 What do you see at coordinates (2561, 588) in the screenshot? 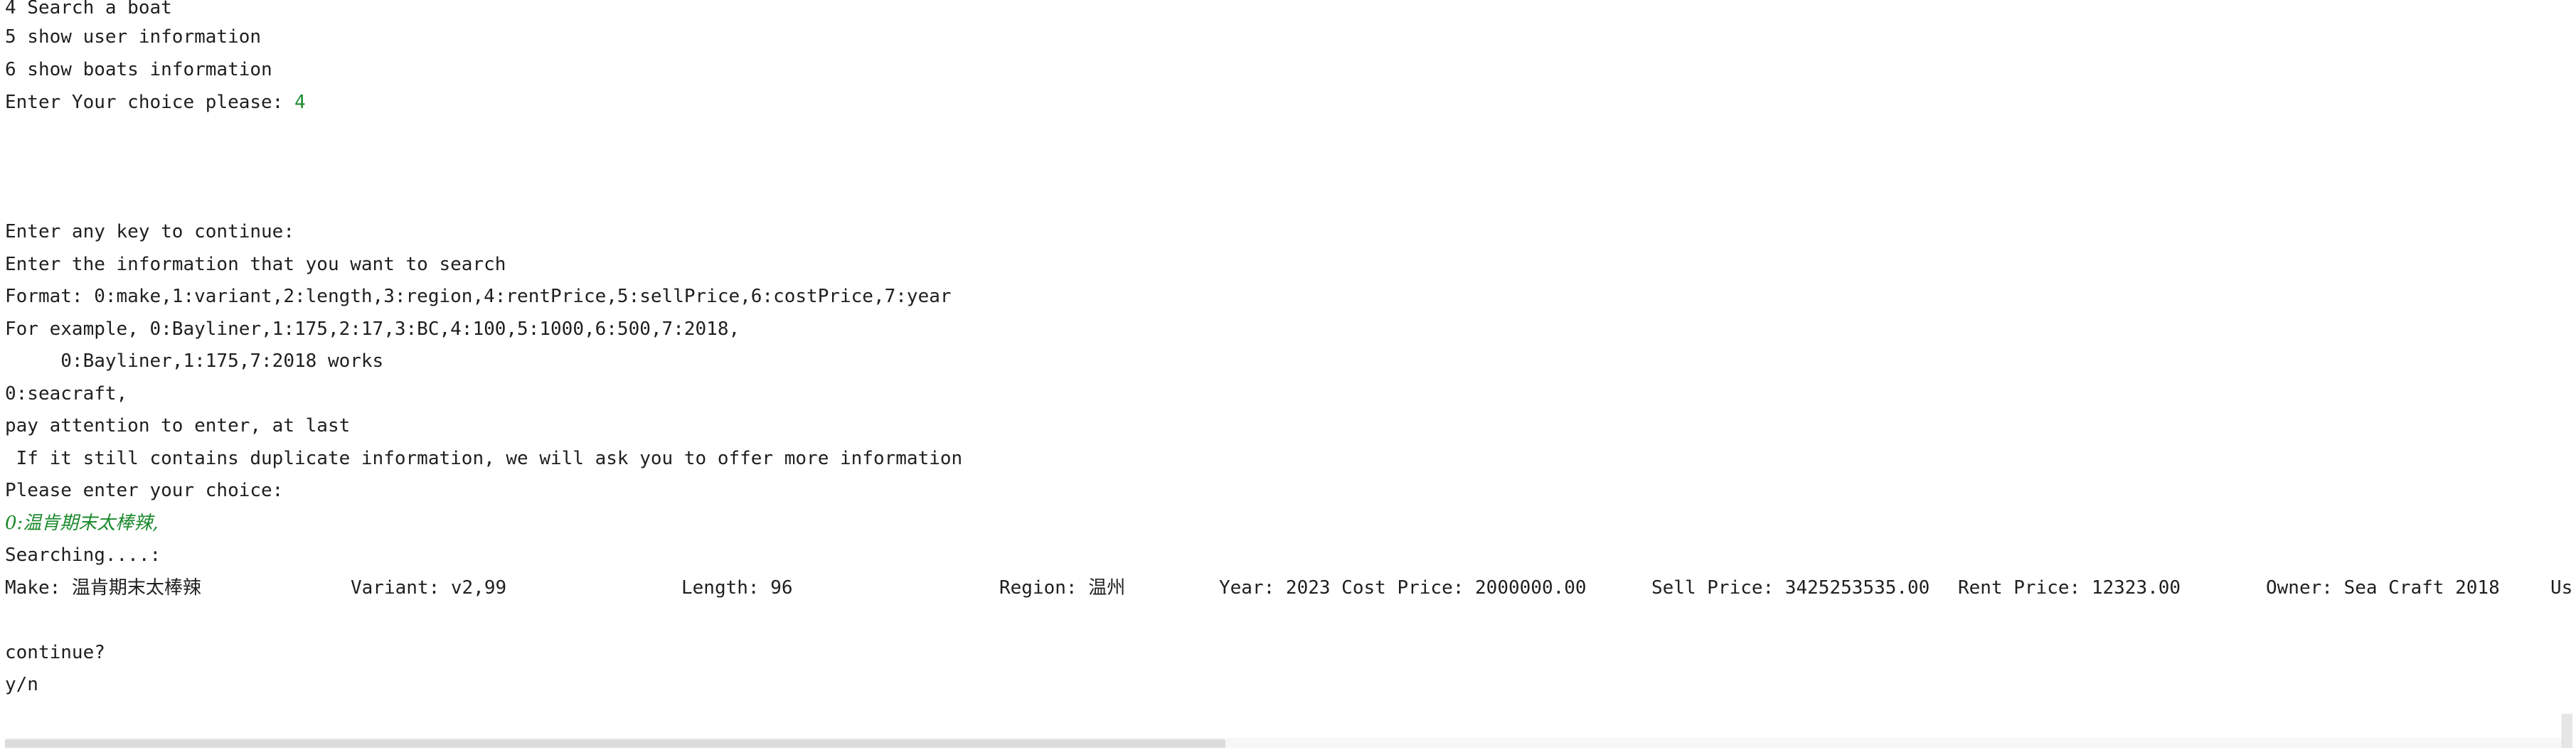
I see `result-overflow: Us` at bounding box center [2561, 588].